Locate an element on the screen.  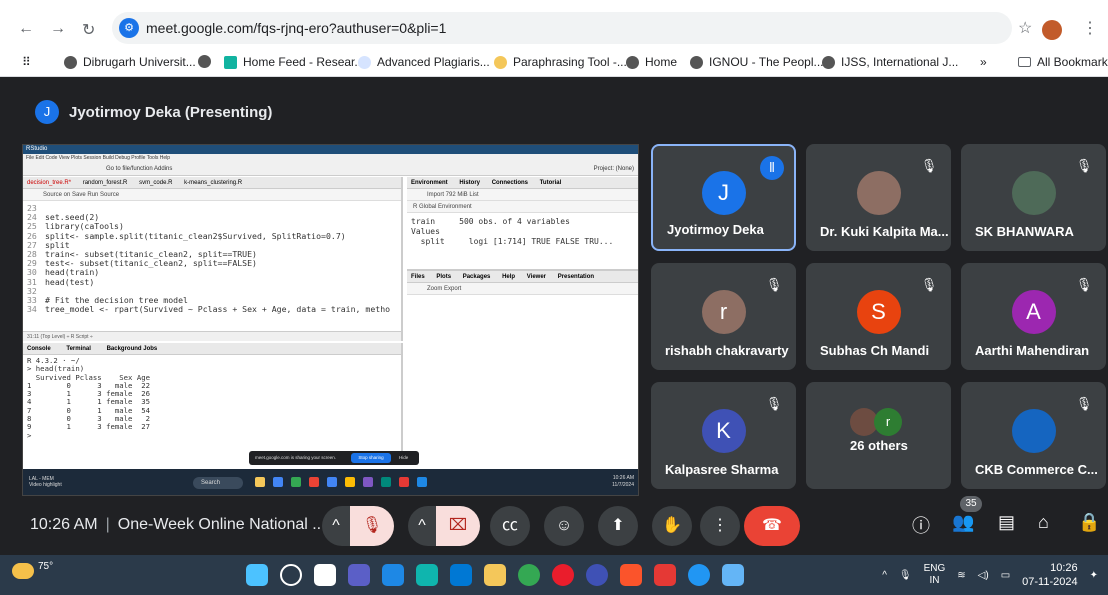
more-bookmarks: » is located at coordinates (983, 62).